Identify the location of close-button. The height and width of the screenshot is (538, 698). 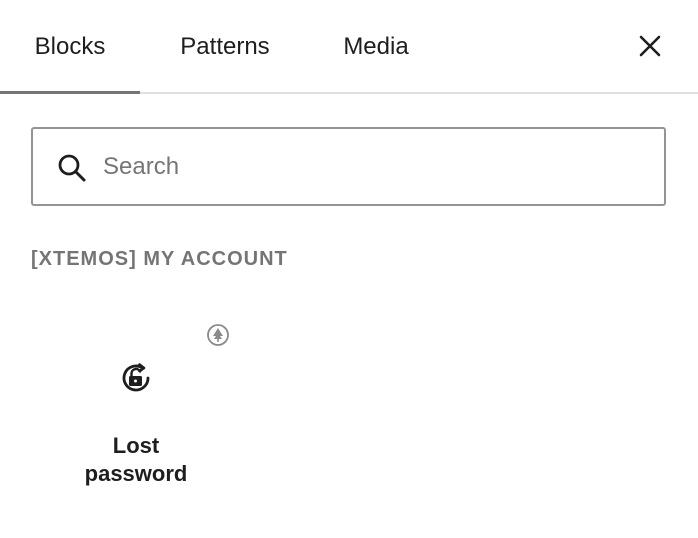
(650, 46).